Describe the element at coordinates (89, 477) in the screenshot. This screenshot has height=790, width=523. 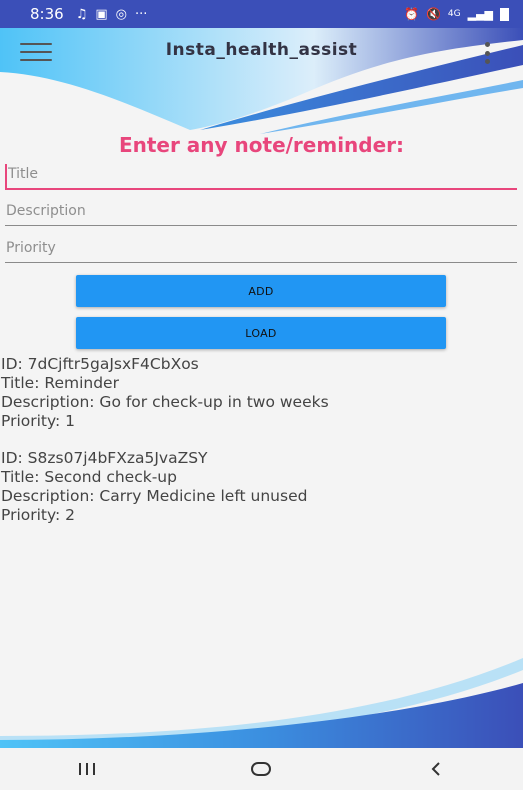
I see `note-title: Title: Second check-up` at that location.